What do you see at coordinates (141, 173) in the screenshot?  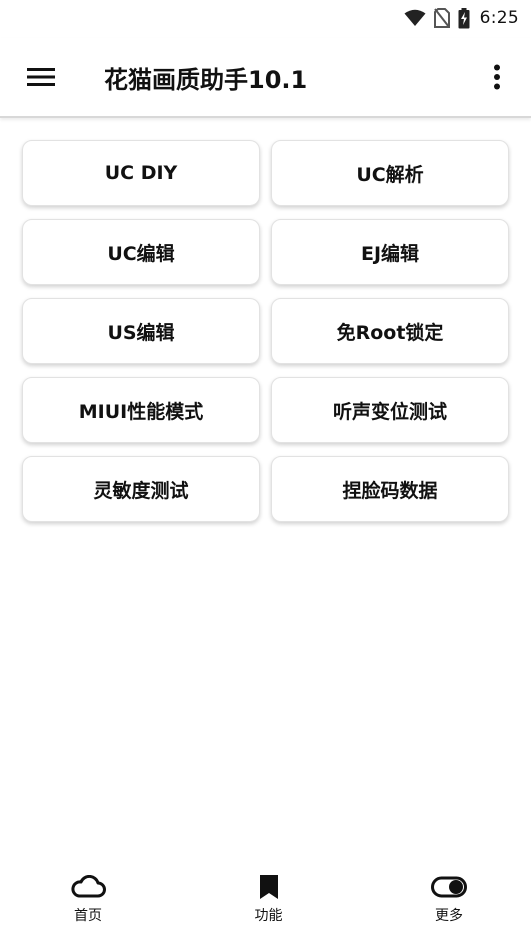 I see `feature-button-uc-diy: UC DIY` at bounding box center [141, 173].